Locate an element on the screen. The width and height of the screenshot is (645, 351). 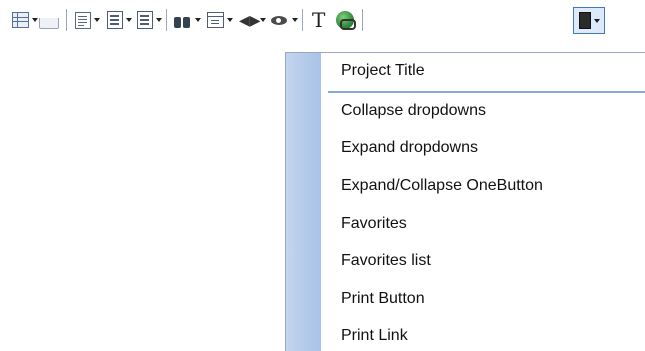
door-dropdown-button is located at coordinates (589, 20).